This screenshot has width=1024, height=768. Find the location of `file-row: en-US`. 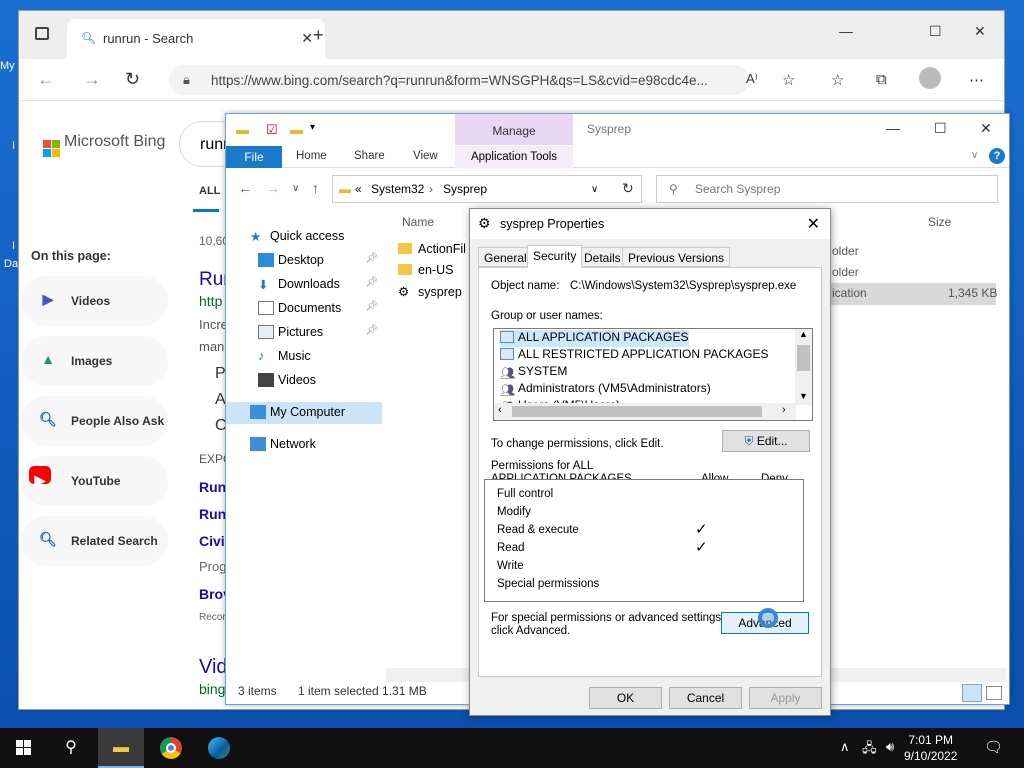

file-row: en-US is located at coordinates (425, 273).